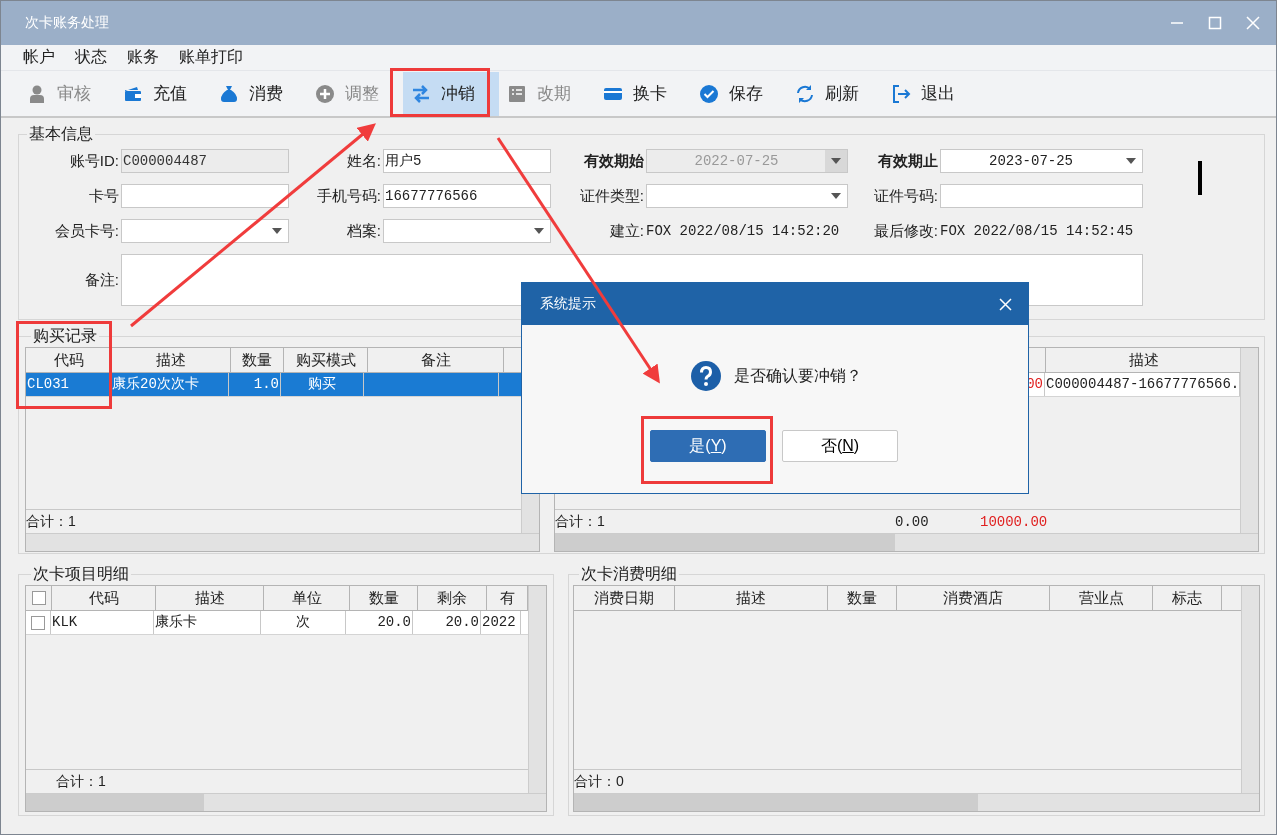 Image resolution: width=1277 pixels, height=835 pixels. What do you see at coordinates (613, 161) in the screenshot?
I see `field-label: 有效期始` at bounding box center [613, 161].